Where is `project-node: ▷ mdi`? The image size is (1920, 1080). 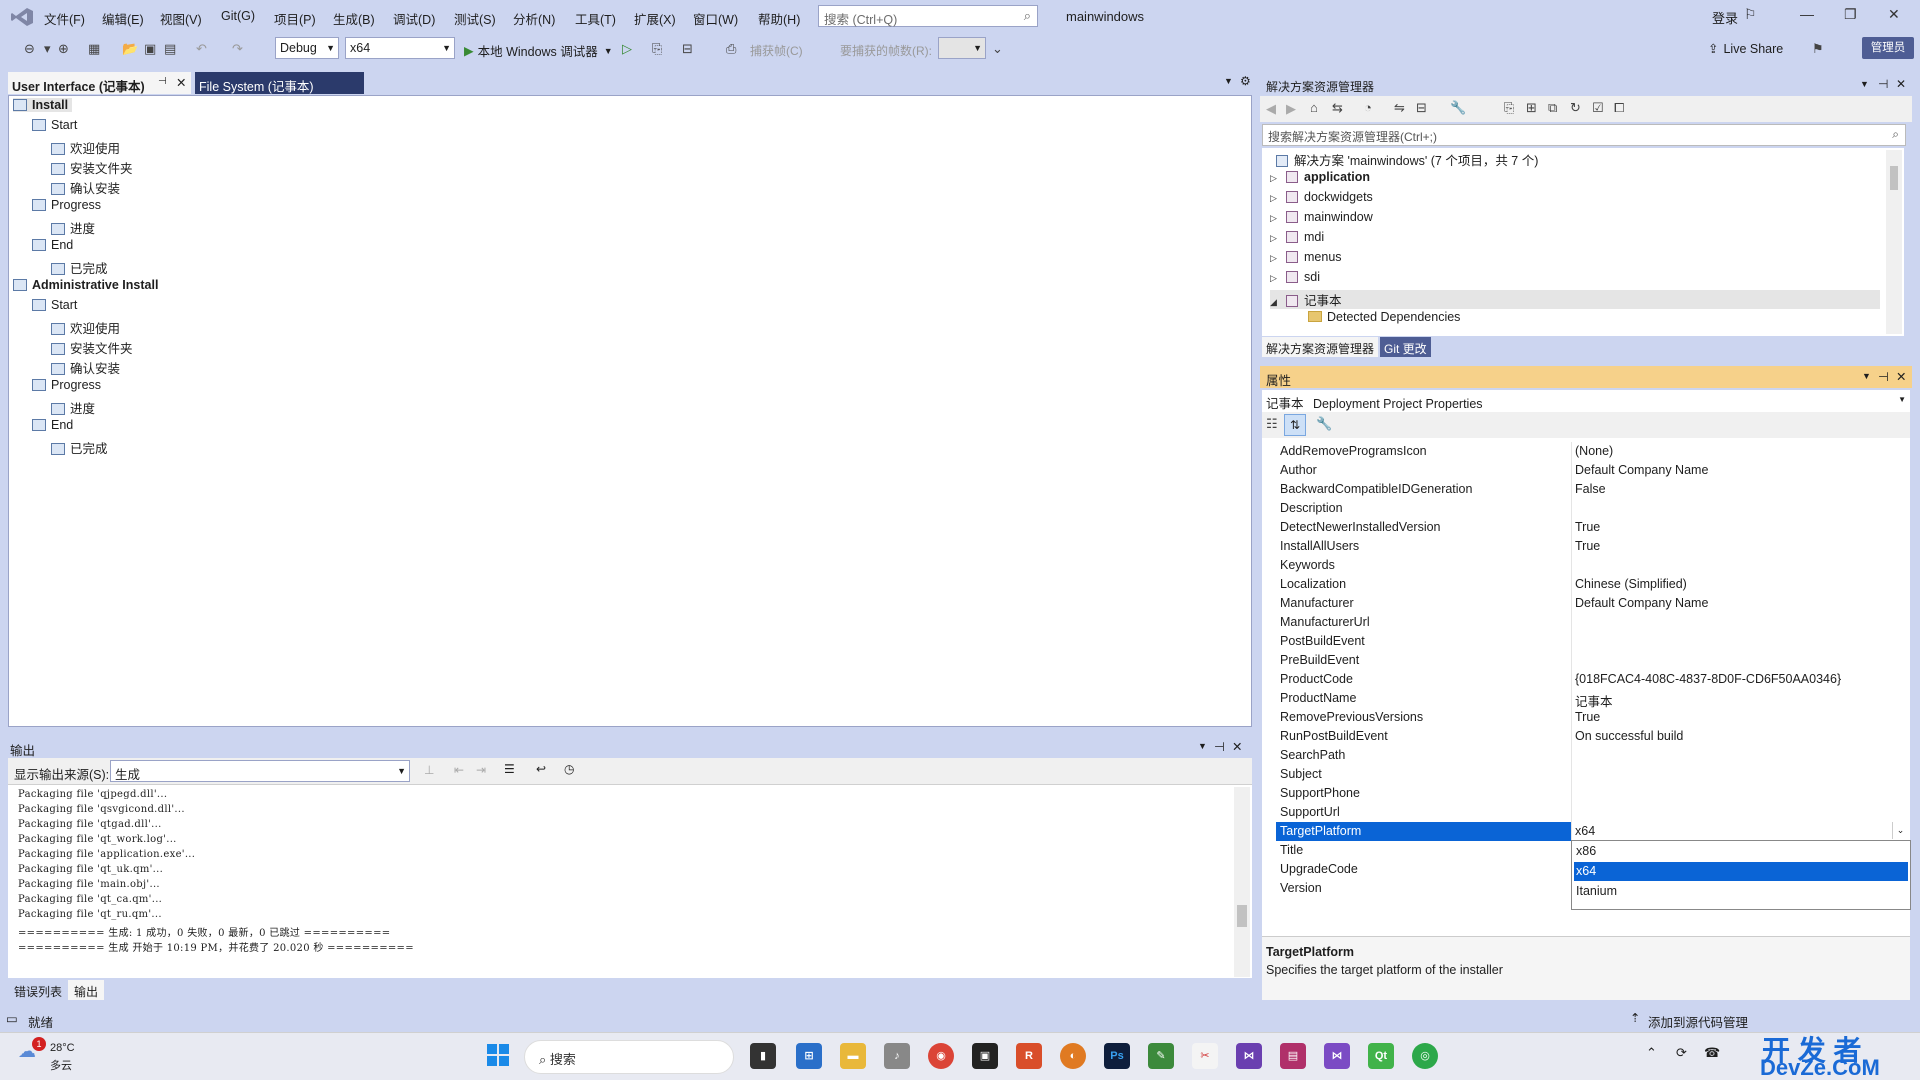 project-node: ▷ mdi is located at coordinates (1297, 237).